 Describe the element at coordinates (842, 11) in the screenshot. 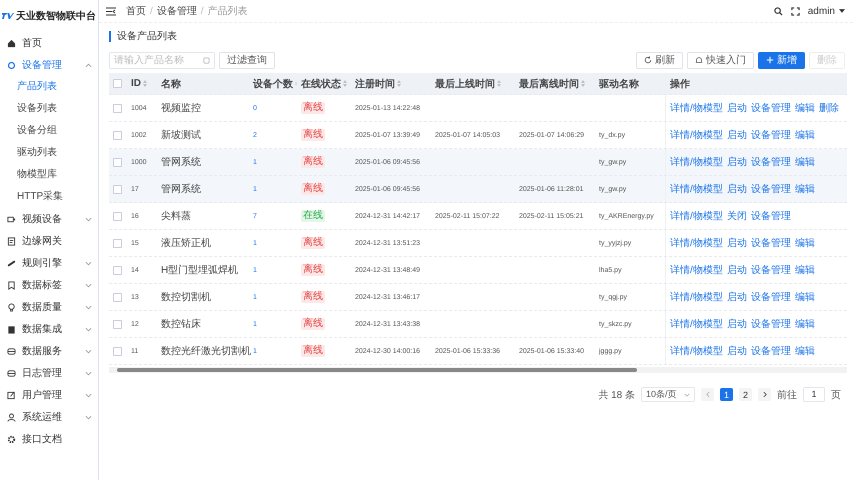

I see `caret-icon` at that location.